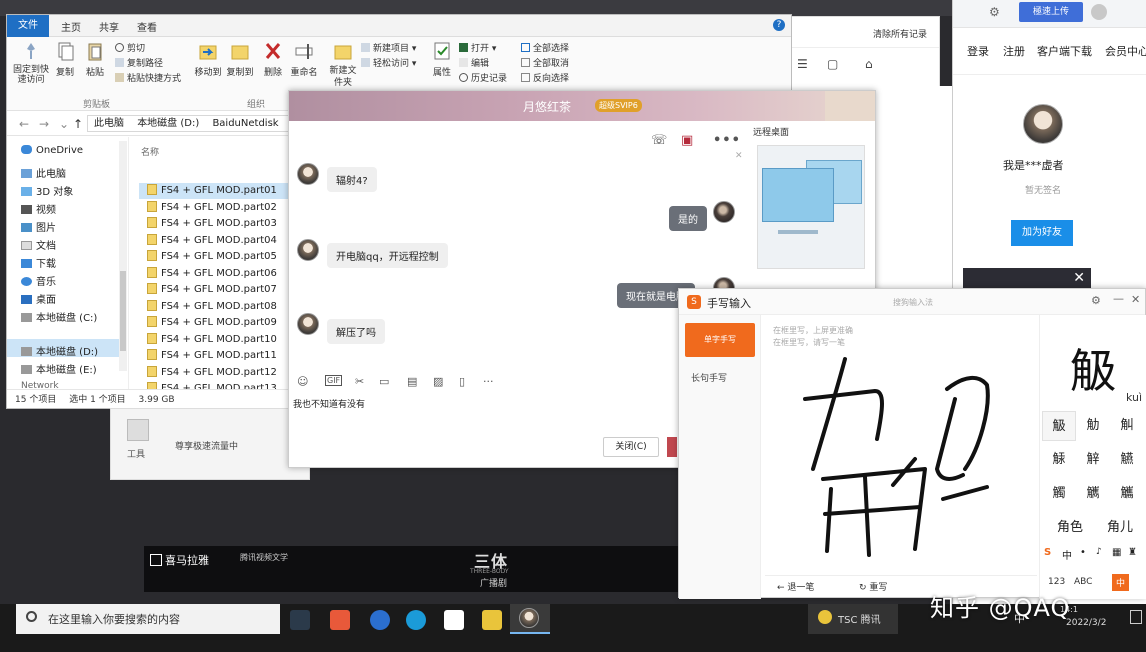 The width and height of the screenshot is (1146, 652). What do you see at coordinates (214, 323) in the screenshot?
I see `file-row: FS4 + GFL MOD.part09` at bounding box center [214, 323].